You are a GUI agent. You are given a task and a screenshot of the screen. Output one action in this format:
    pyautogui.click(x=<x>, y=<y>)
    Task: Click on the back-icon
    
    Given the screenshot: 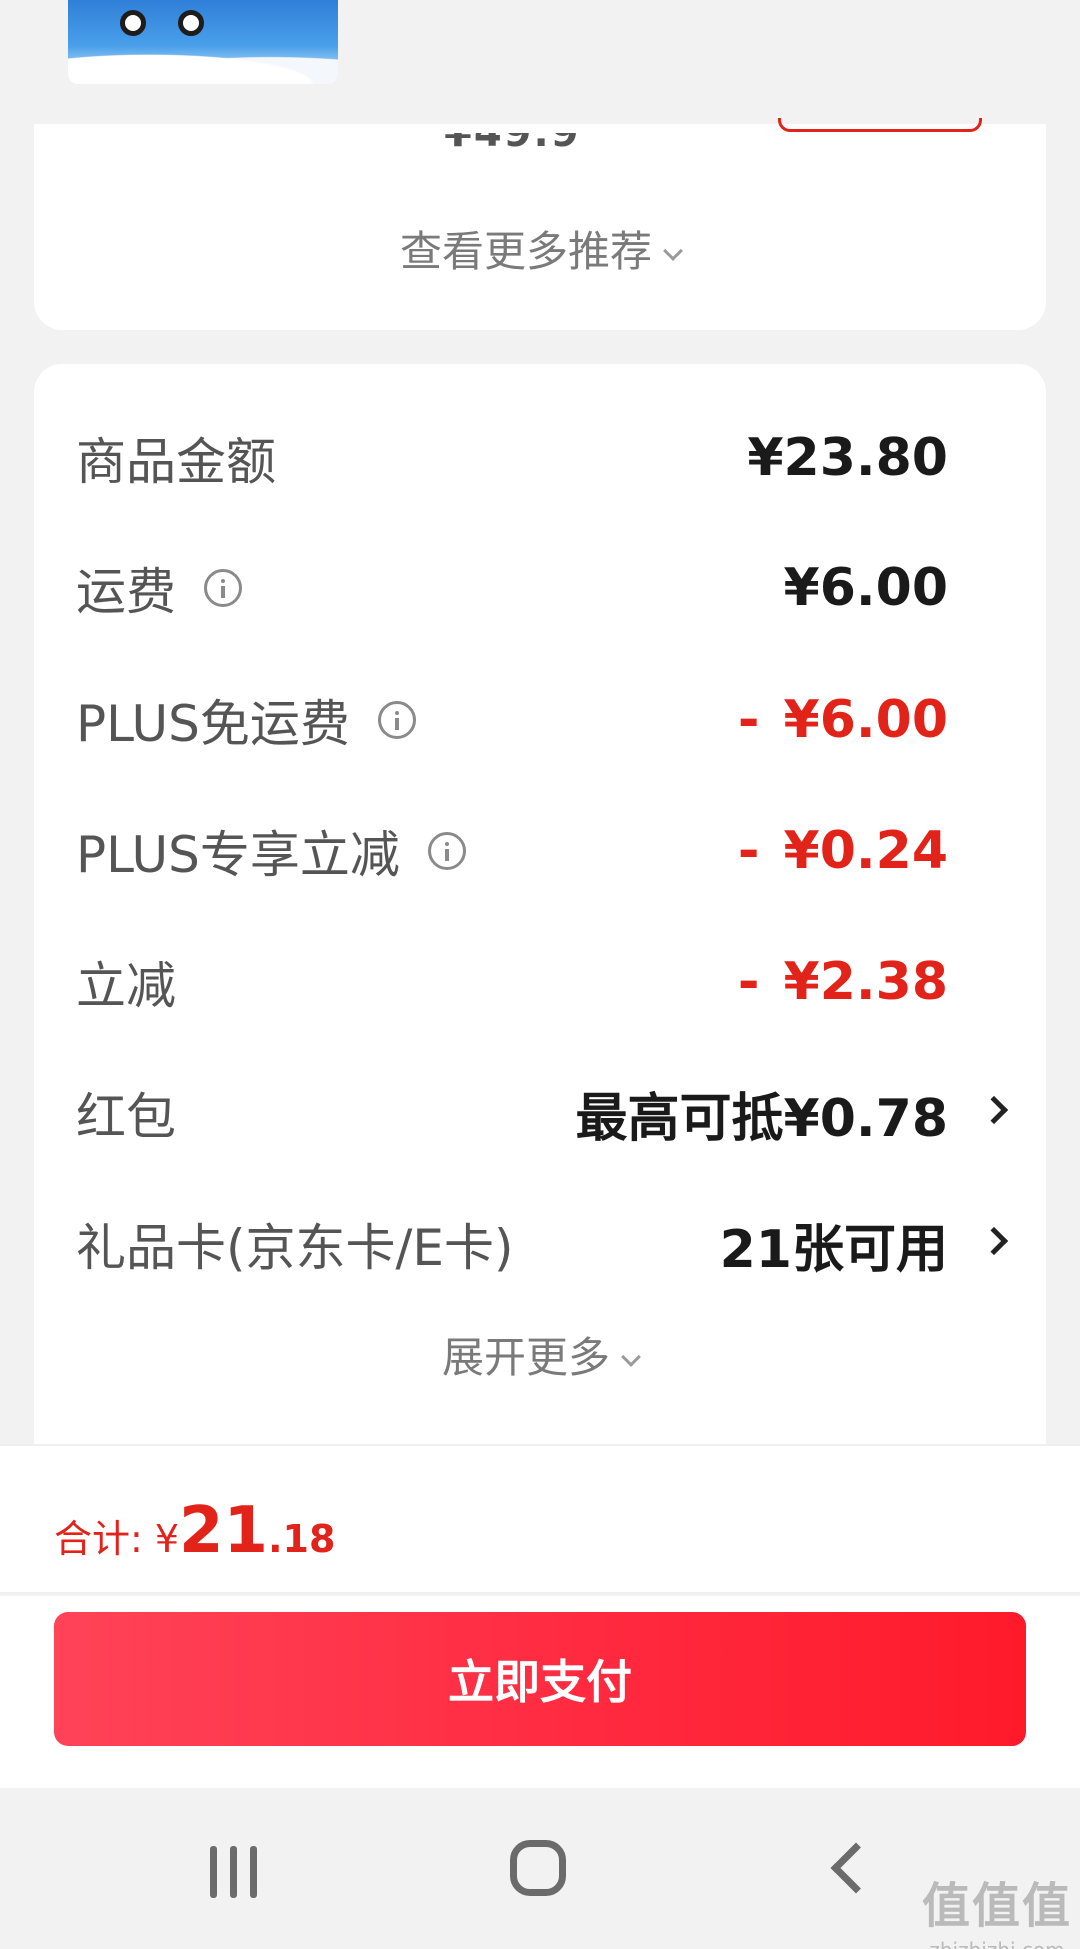 What is the action you would take?
    pyautogui.click(x=856, y=1868)
    